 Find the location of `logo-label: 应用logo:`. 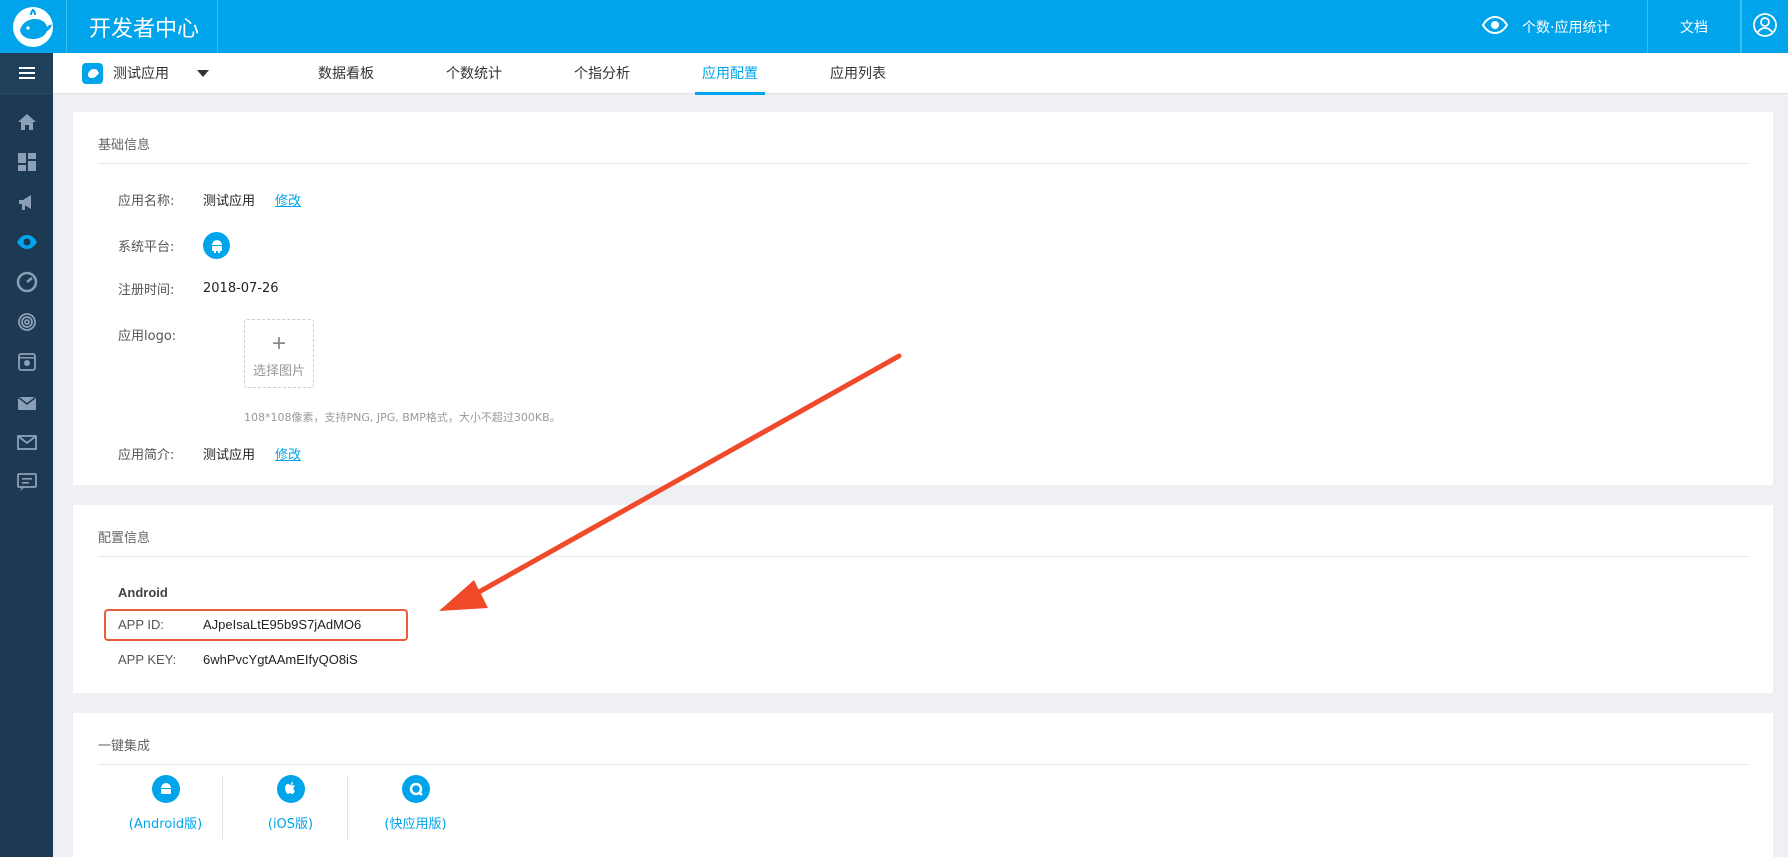

logo-label: 应用logo: is located at coordinates (147, 336).